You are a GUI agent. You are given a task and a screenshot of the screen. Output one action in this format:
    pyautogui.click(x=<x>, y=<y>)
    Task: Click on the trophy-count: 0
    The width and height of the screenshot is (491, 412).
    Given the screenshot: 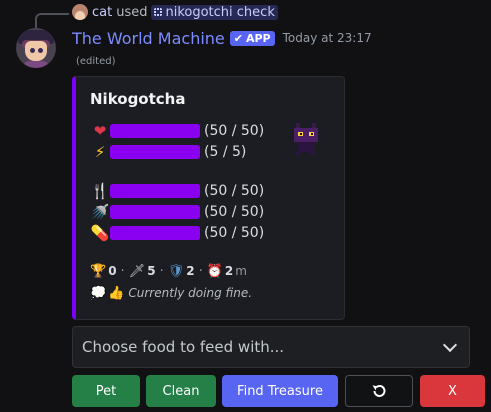 What is the action you would take?
    pyautogui.click(x=112, y=271)
    